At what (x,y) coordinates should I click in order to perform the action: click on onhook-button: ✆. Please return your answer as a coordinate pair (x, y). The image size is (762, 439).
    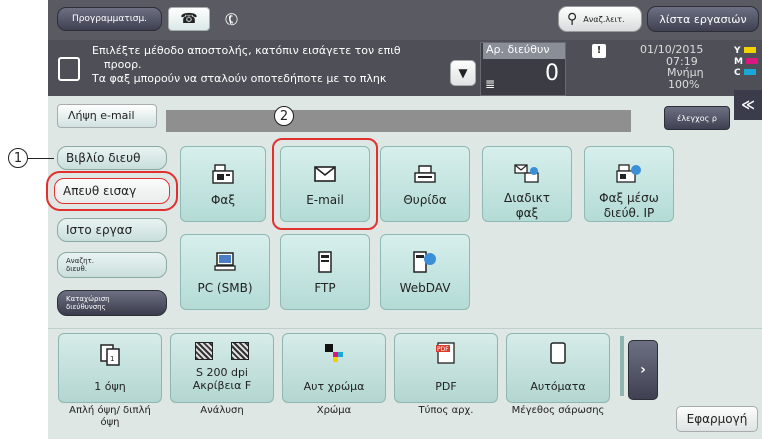
    Looking at the image, I should click on (232, 19).